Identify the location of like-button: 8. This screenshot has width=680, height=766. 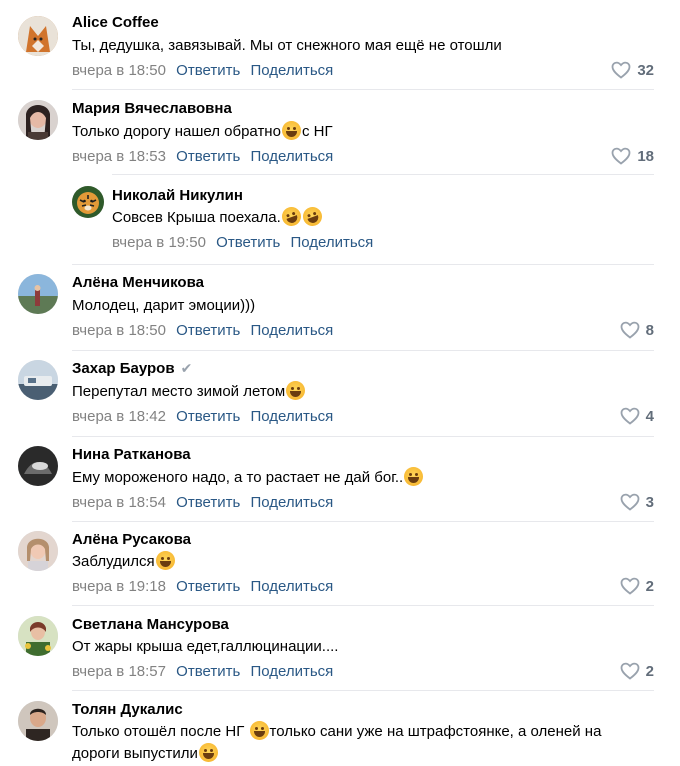
(637, 330).